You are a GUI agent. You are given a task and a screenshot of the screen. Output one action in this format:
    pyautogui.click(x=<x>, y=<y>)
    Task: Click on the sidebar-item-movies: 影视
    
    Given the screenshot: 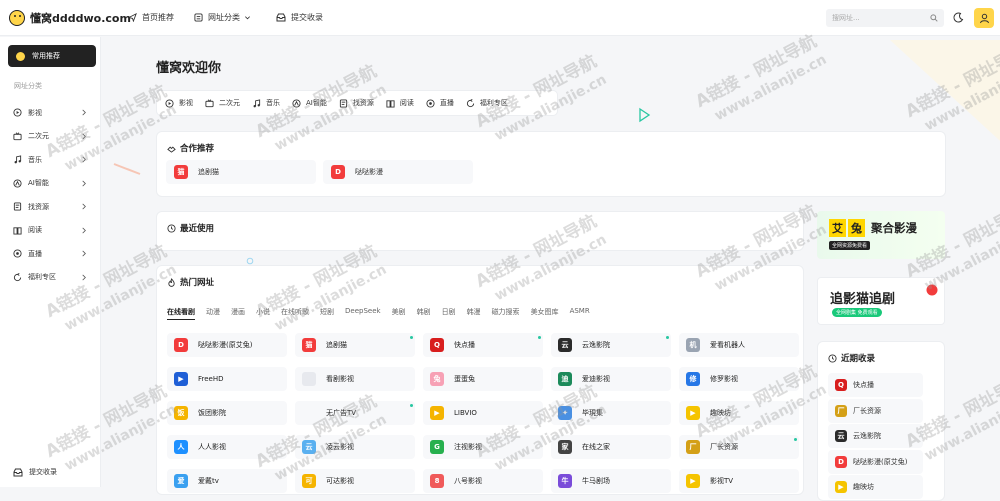 What is the action you would take?
    pyautogui.click(x=53, y=113)
    